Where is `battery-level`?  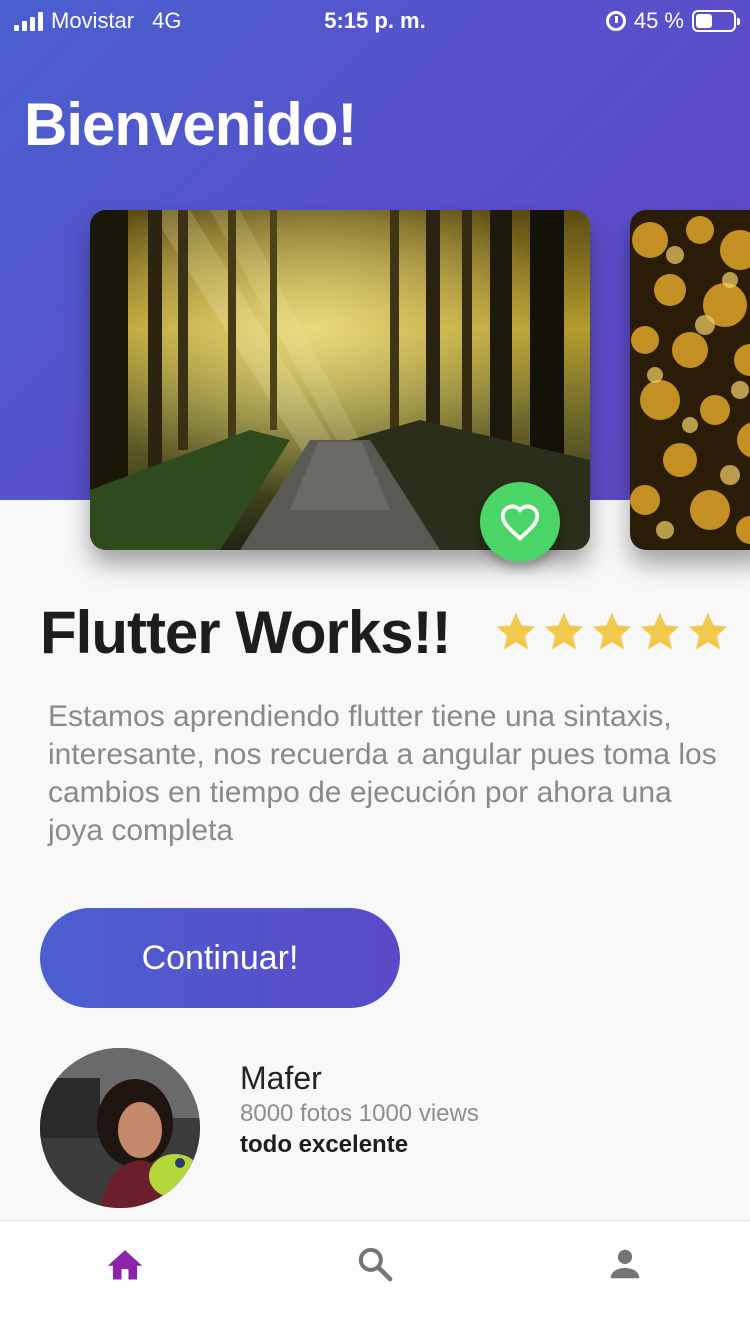
battery-level is located at coordinates (704, 21).